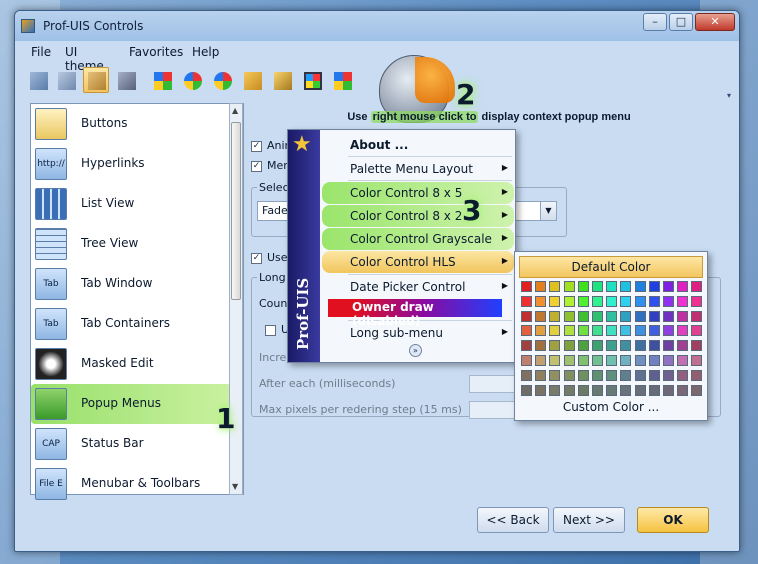  Describe the element at coordinates (729, 95) in the screenshot. I see `toolbar-overflow-icon: ▾` at that location.